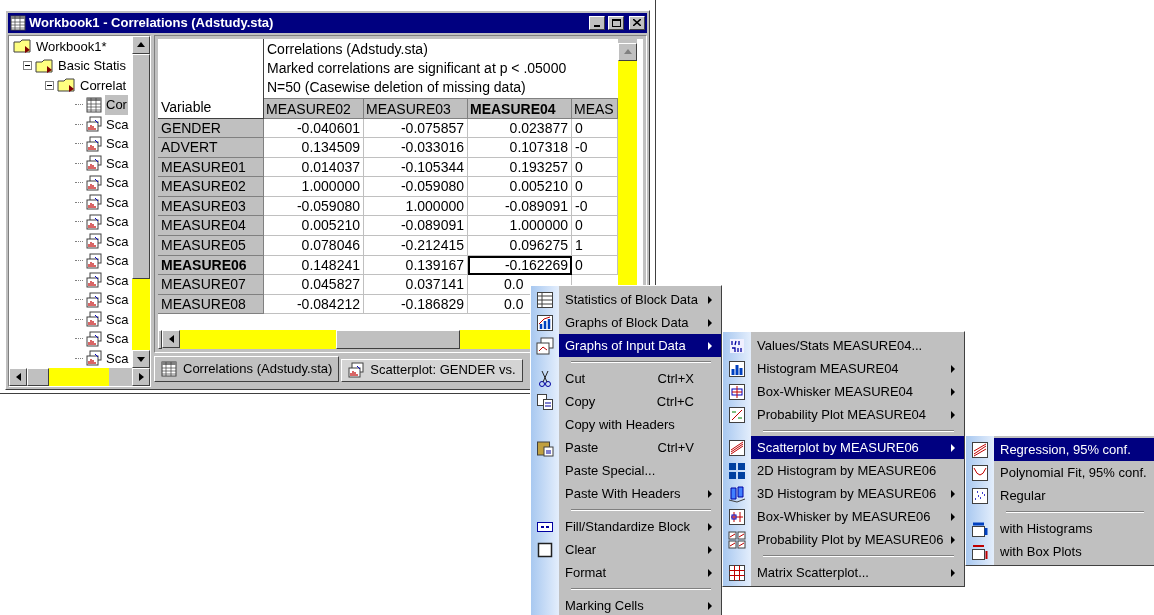 This screenshot has width=1154, height=615. What do you see at coordinates (626, 401) in the screenshot?
I see `menu-item: Copy Ctrl+C` at bounding box center [626, 401].